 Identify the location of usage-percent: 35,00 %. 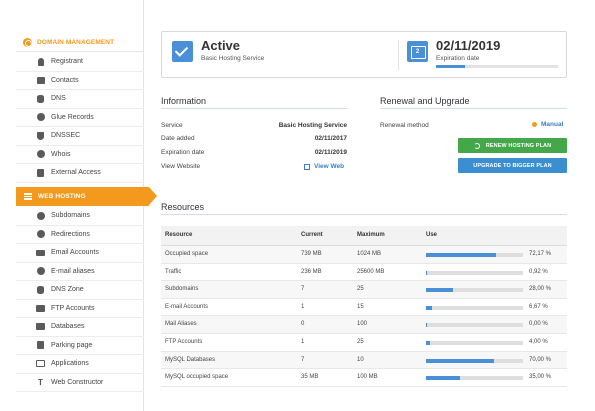
(540, 377).